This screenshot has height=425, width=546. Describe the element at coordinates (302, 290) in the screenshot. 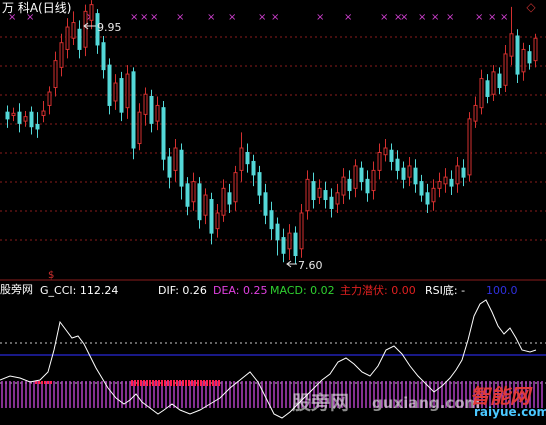

I see `indicator-value-macd: MACD: 0.02` at that location.